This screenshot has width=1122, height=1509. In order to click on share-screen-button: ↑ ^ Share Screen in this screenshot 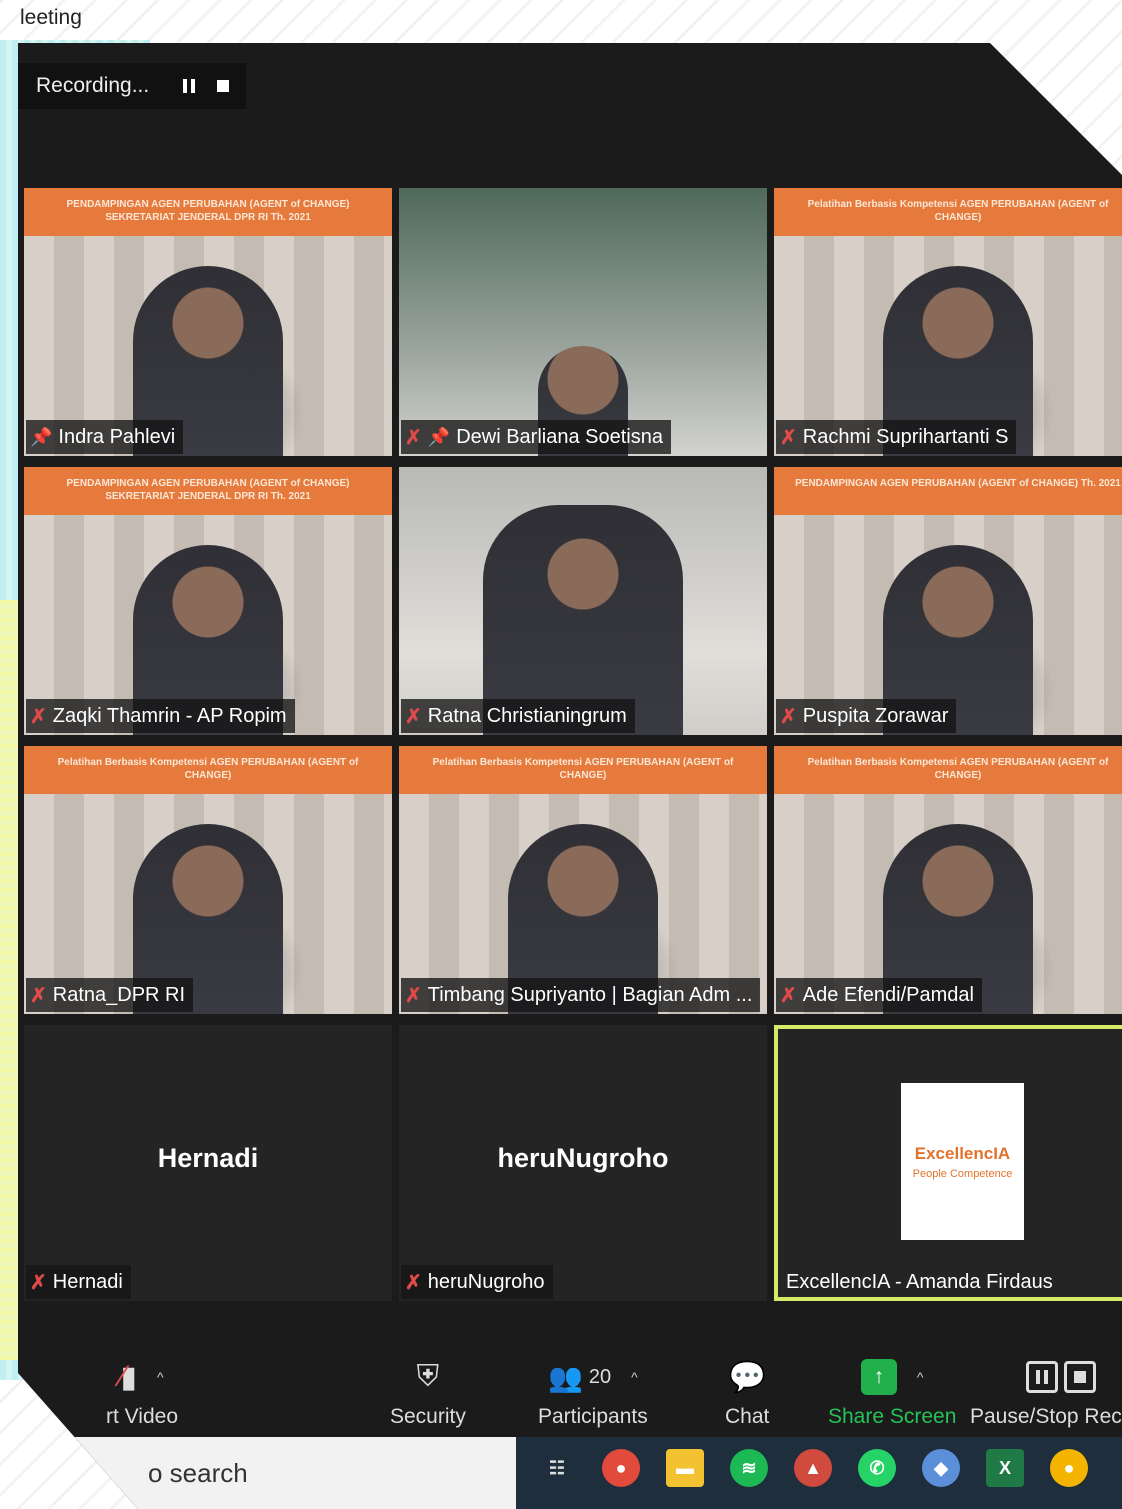, I will do `click(892, 1392)`.